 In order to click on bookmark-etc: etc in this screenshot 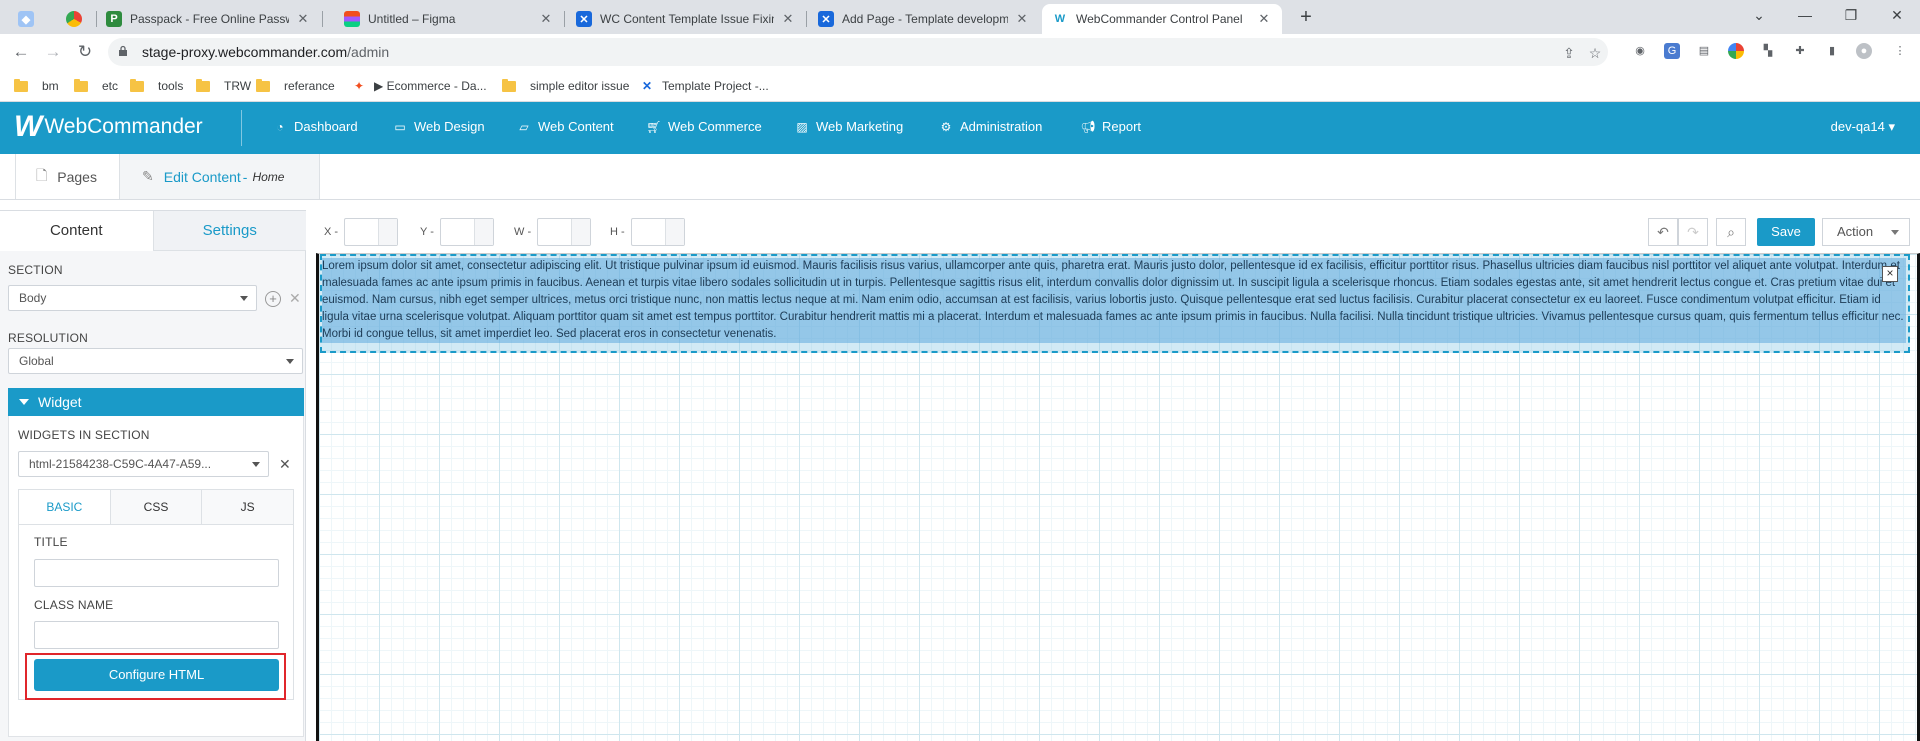, I will do `click(96, 86)`.